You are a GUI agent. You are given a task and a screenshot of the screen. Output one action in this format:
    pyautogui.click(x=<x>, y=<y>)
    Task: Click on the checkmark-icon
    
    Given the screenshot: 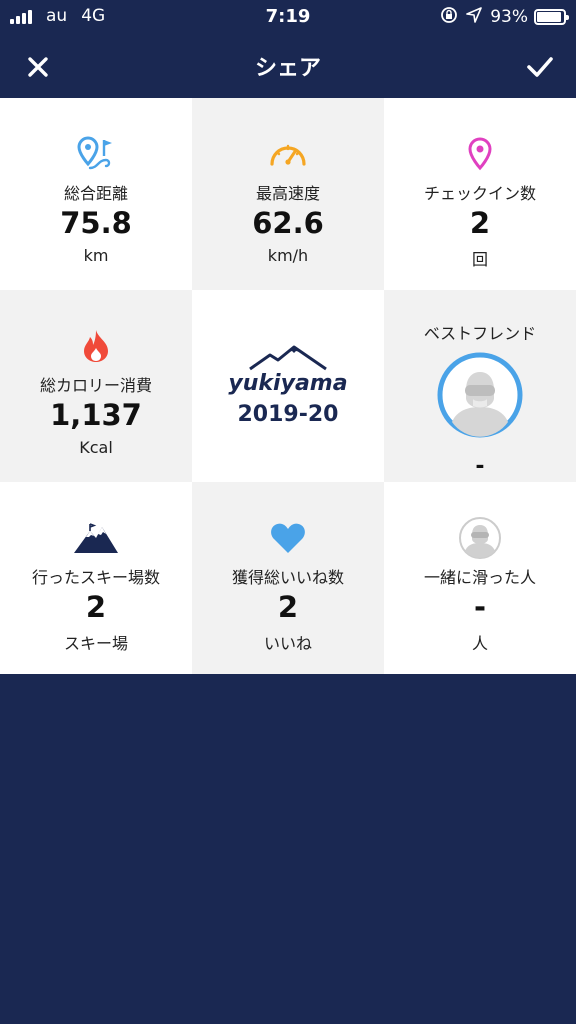 What is the action you would take?
    pyautogui.click(x=540, y=67)
    